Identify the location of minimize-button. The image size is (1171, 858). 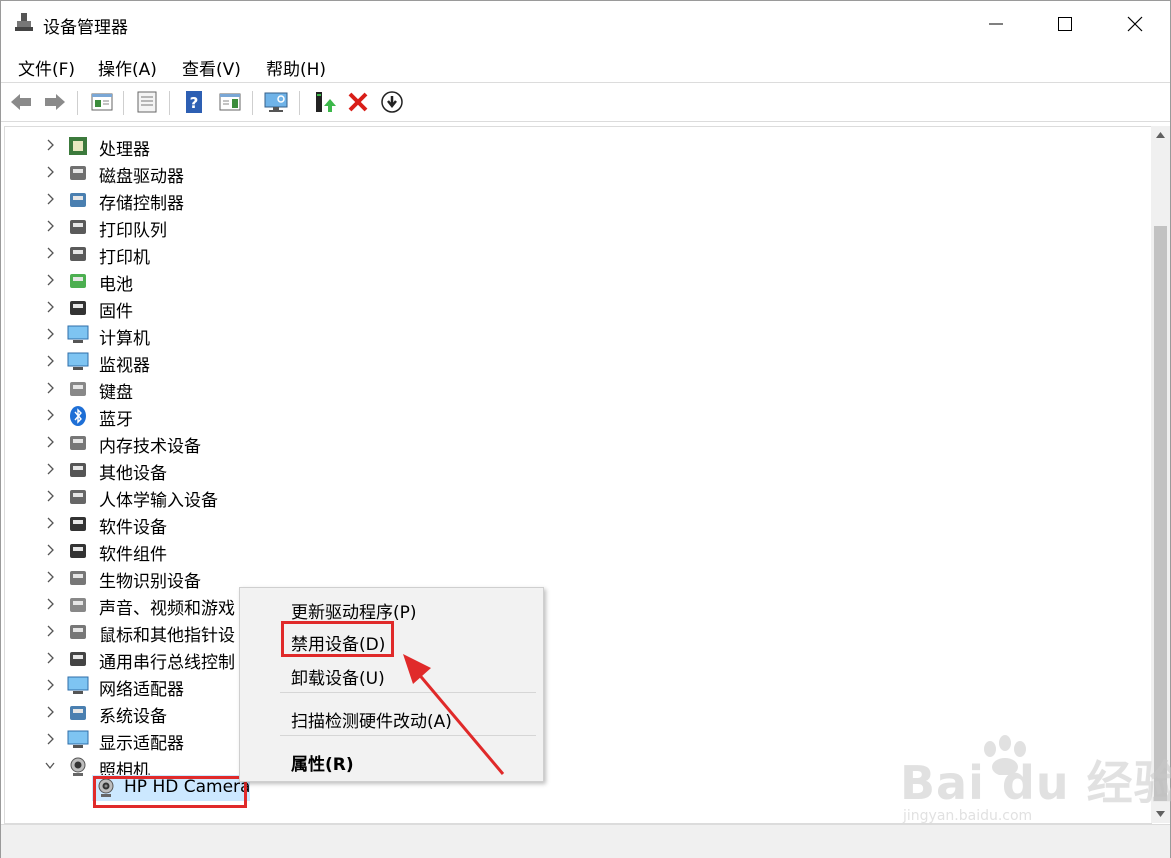
(996, 24).